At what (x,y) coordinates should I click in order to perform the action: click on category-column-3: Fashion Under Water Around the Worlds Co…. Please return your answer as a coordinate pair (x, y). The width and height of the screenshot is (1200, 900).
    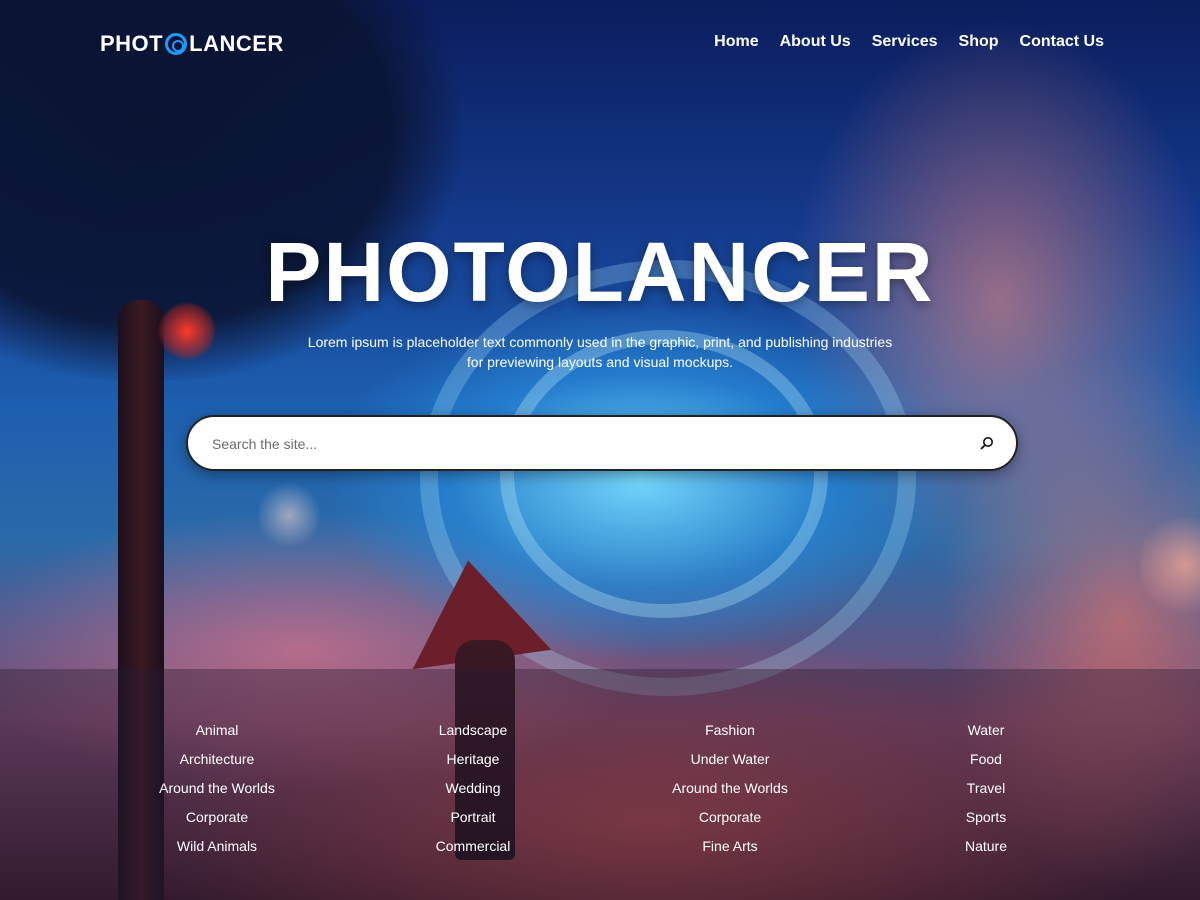
    Looking at the image, I should click on (730, 788).